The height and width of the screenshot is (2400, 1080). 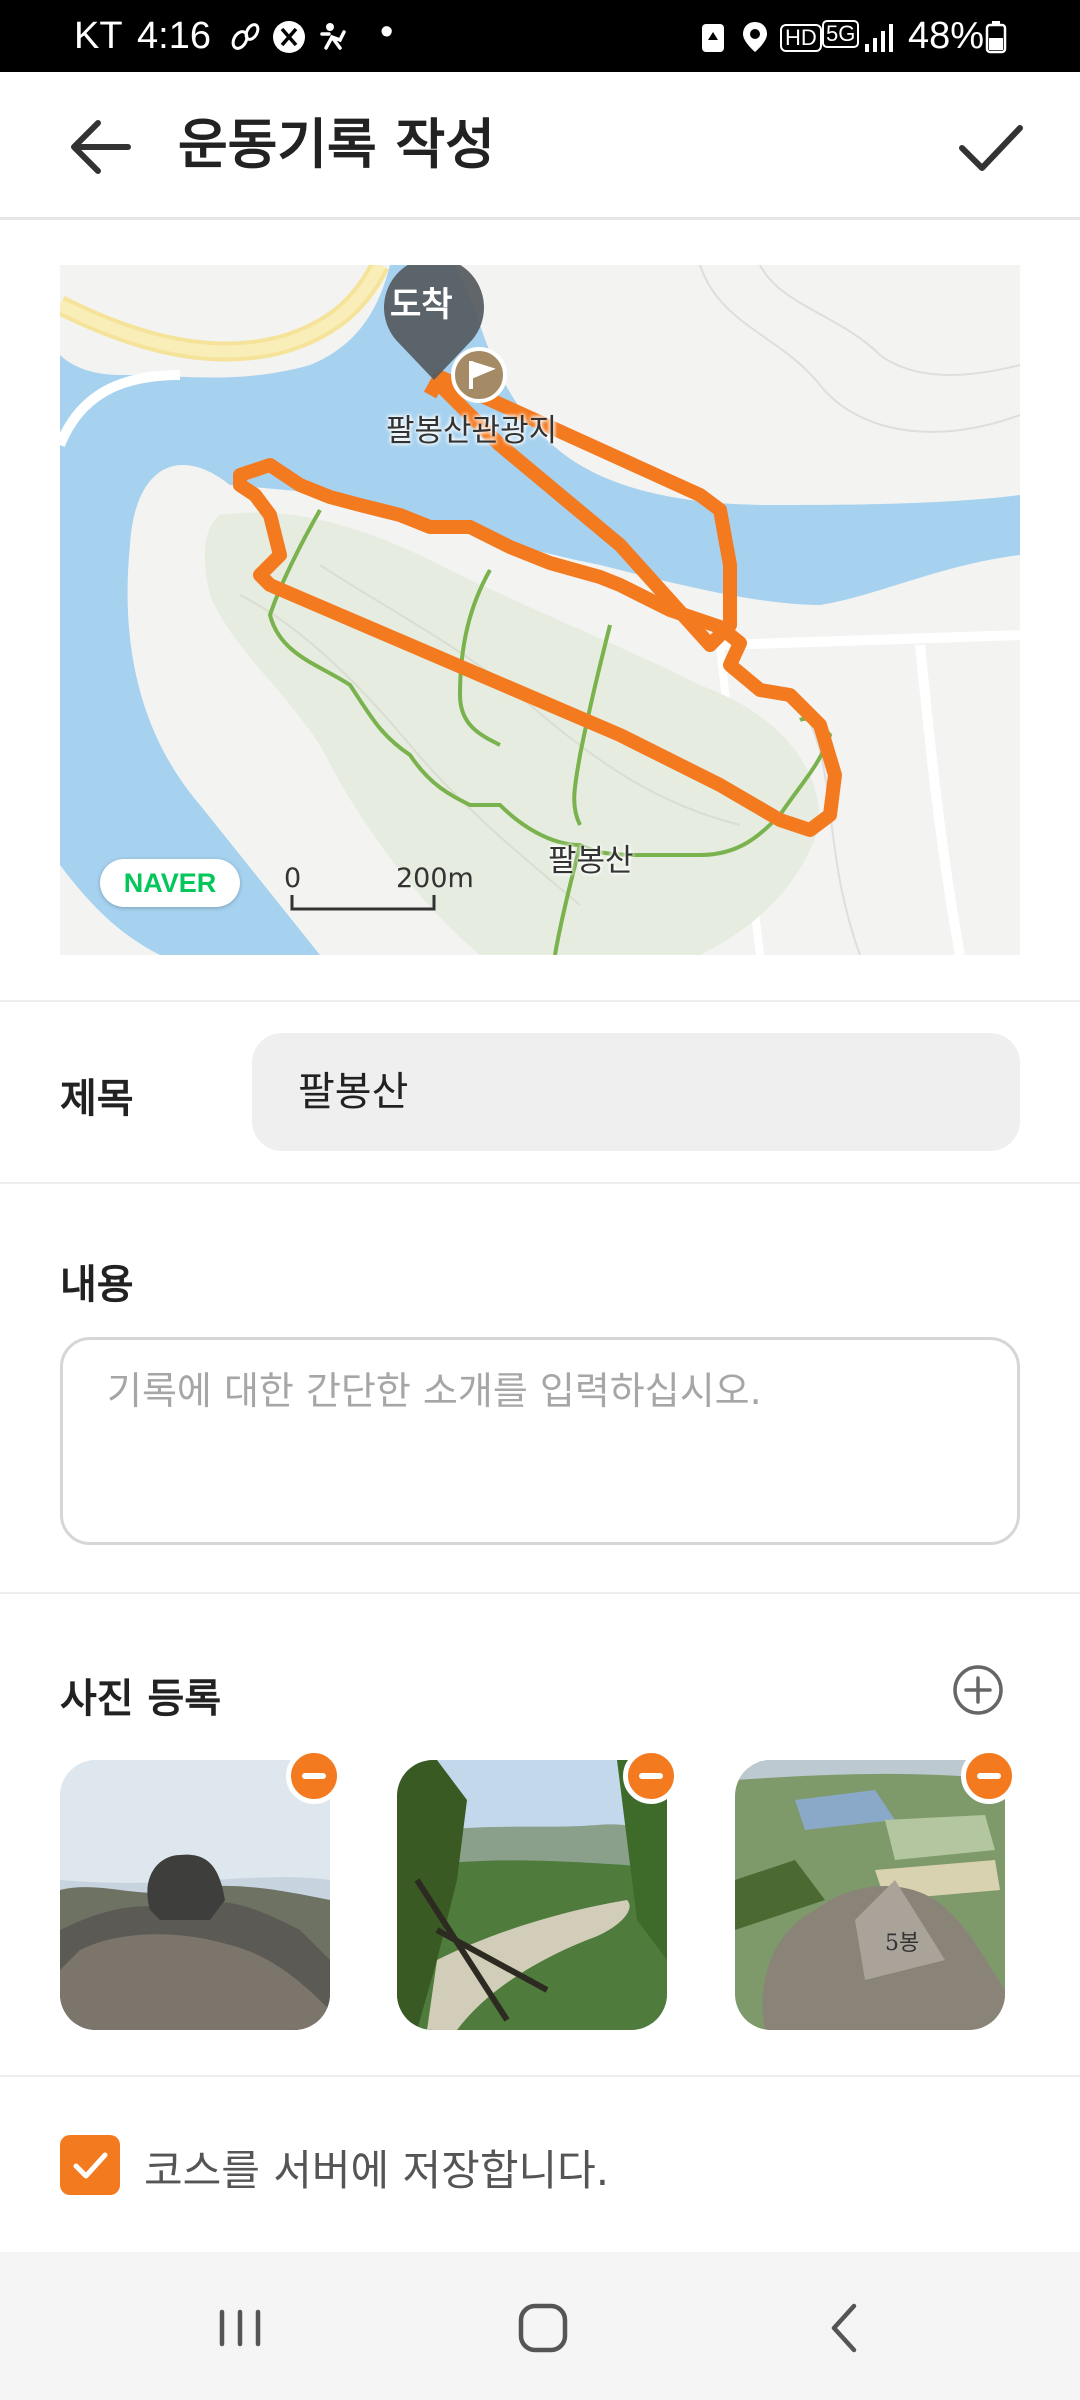 What do you see at coordinates (540, 146) in the screenshot?
I see `app-bar: 운동기록 작성` at bounding box center [540, 146].